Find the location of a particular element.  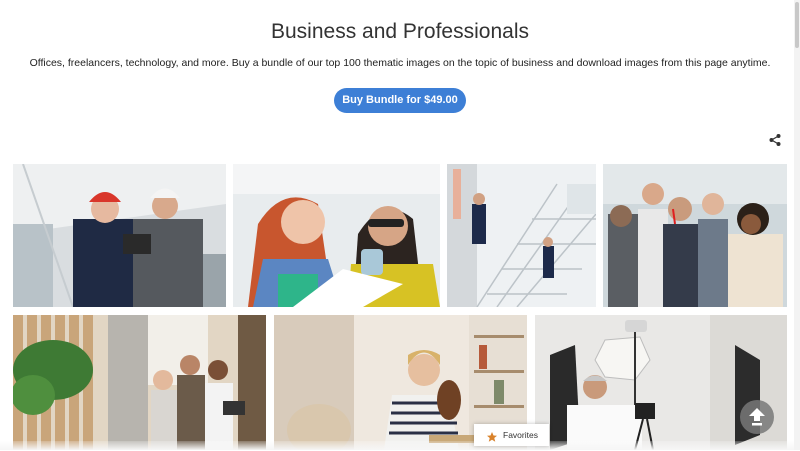

scrollbar is located at coordinates (797, 225).